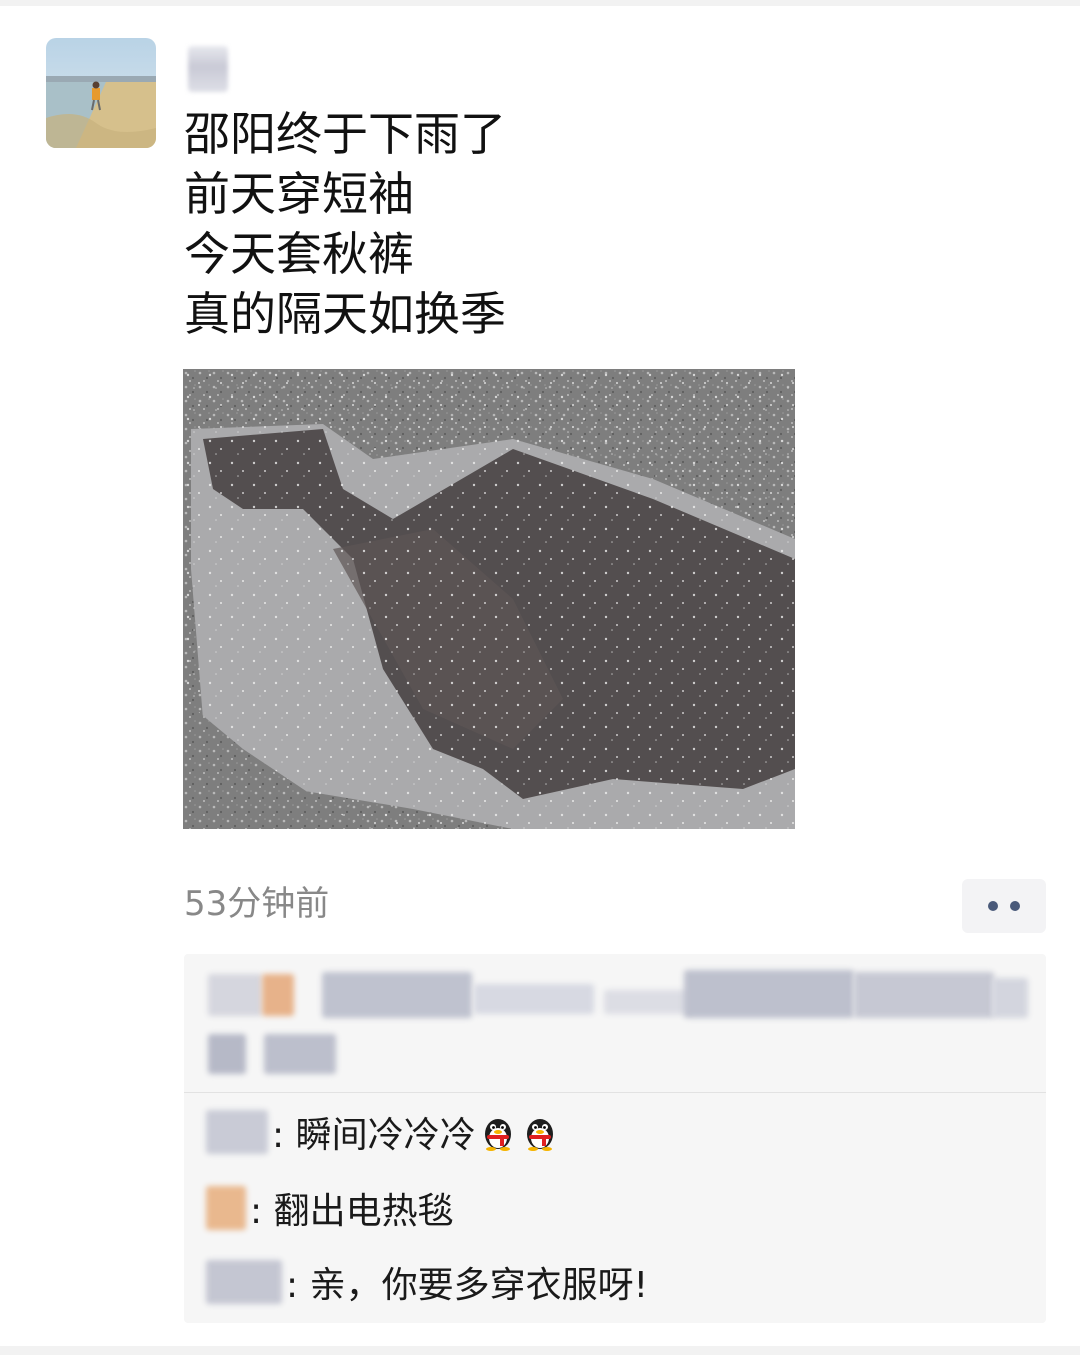 Image resolution: width=1080 pixels, height=1355 pixels. I want to click on post-line: 邵阳终于下雨了, so click(345, 134).